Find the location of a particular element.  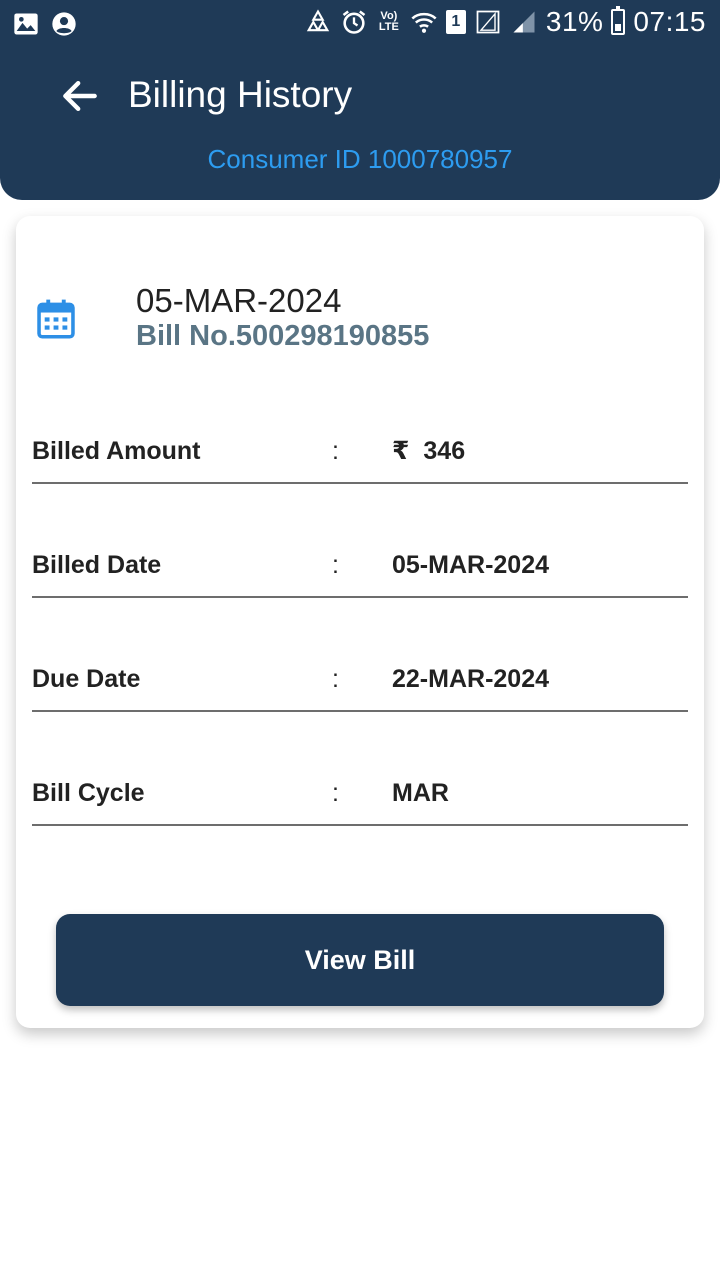

rupee-icon: ₹ is located at coordinates (401, 451).